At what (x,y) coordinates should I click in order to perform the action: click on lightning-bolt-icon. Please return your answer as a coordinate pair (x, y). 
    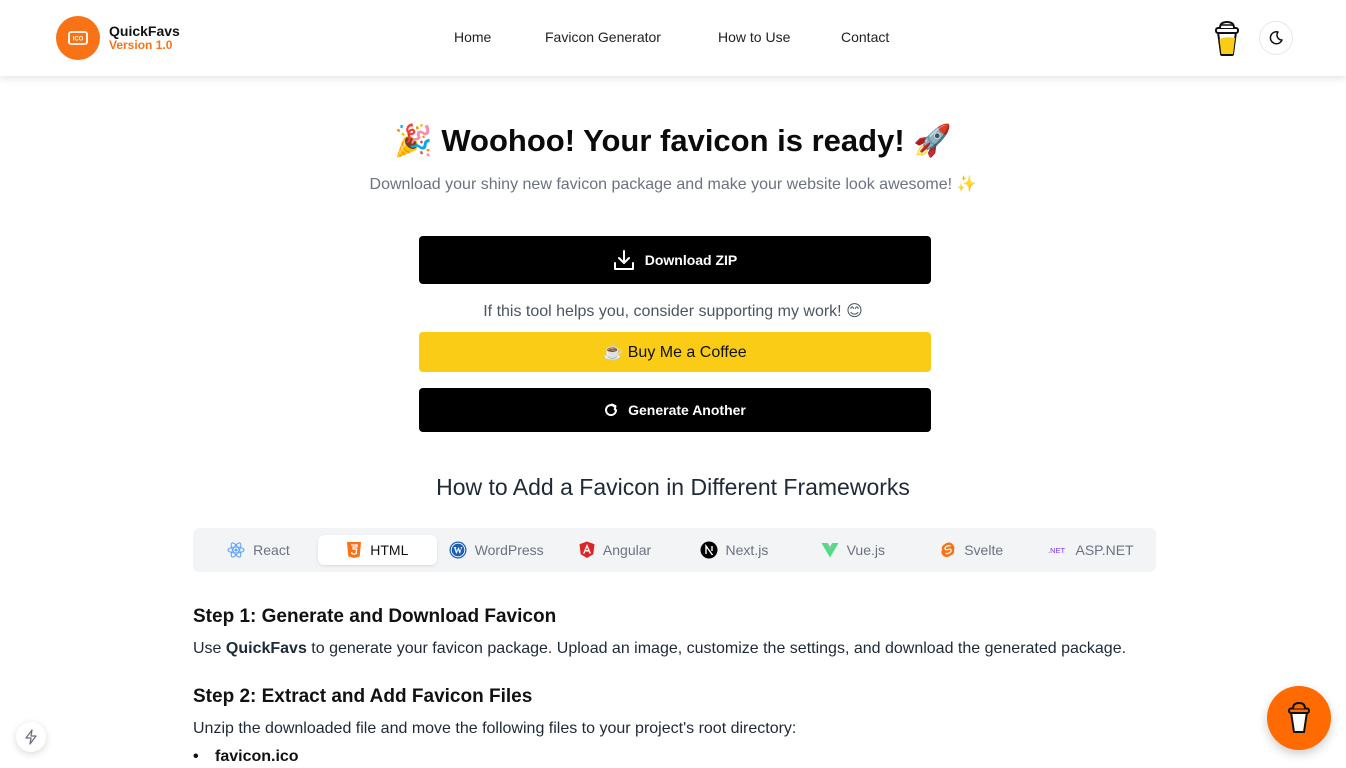
    Looking at the image, I should click on (31, 737).